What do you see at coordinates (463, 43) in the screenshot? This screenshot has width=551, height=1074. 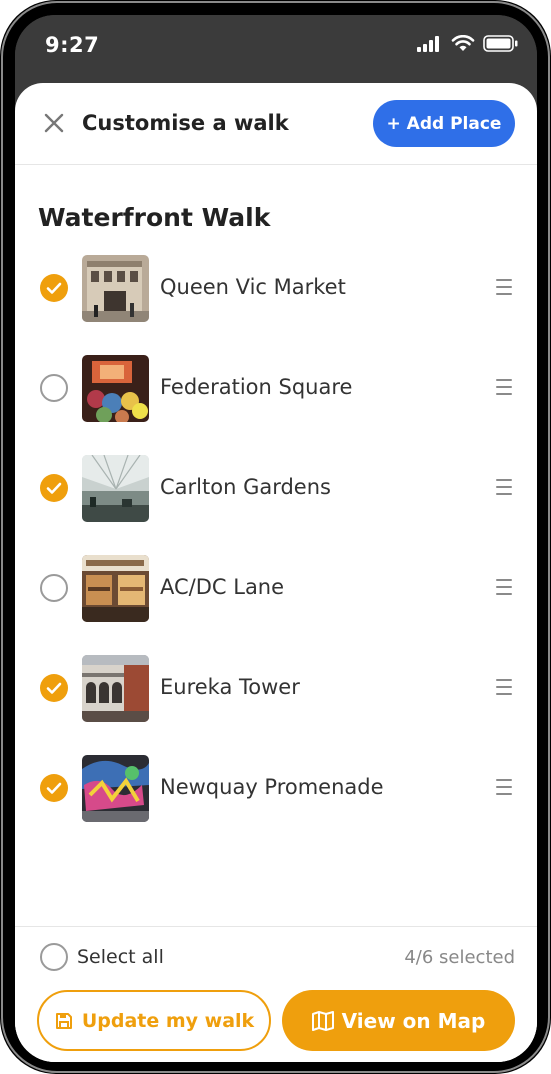 I see `wifi-icon` at bounding box center [463, 43].